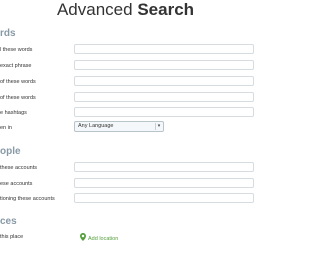 The width and height of the screenshot is (320, 255). Describe the element at coordinates (119, 126) in the screenshot. I see `language-select: Any Language ▾` at that location.